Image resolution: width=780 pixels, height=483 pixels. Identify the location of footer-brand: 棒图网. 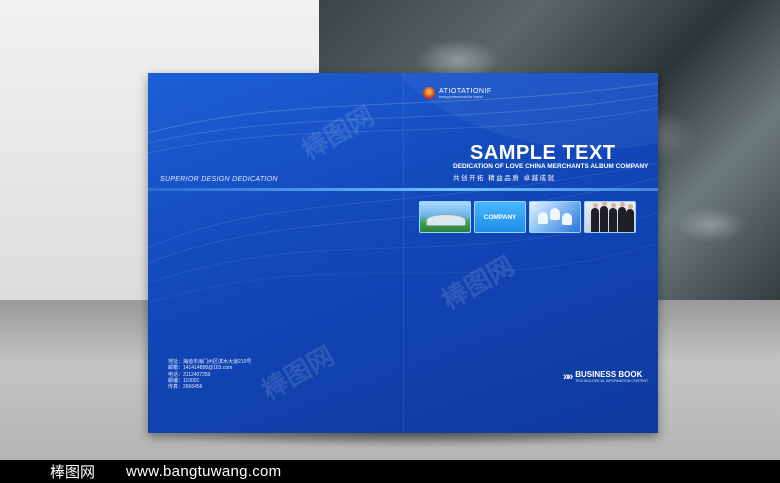
(73, 472).